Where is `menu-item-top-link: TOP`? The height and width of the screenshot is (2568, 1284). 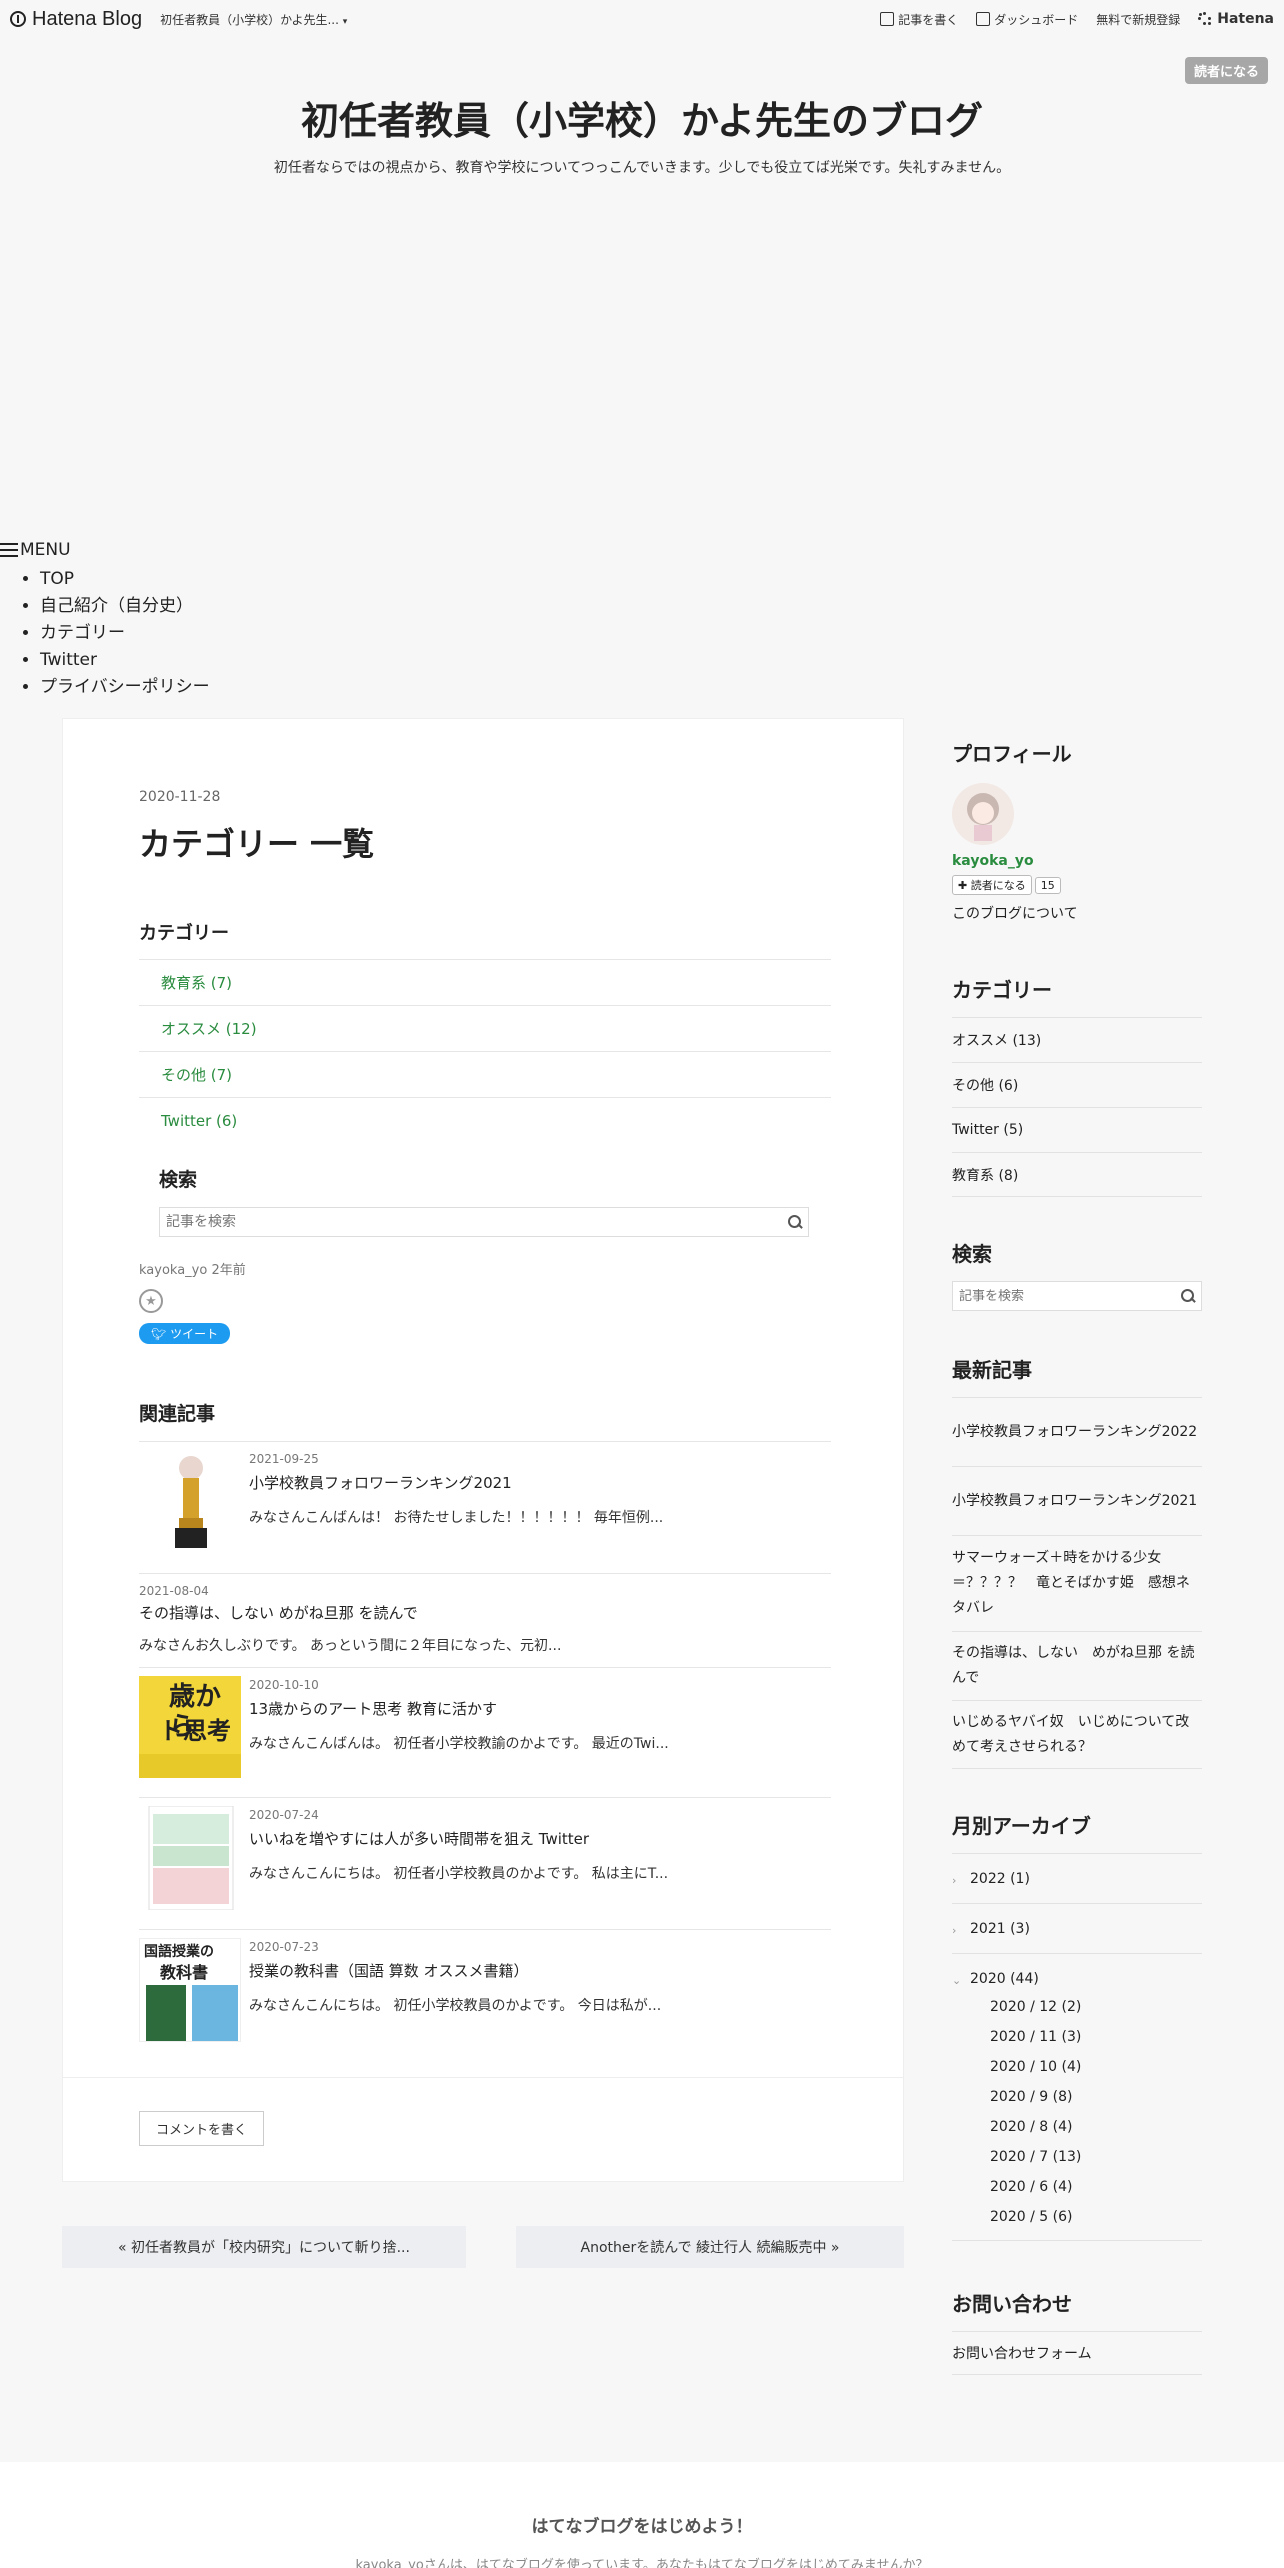
menu-item-top-link: TOP is located at coordinates (57, 579).